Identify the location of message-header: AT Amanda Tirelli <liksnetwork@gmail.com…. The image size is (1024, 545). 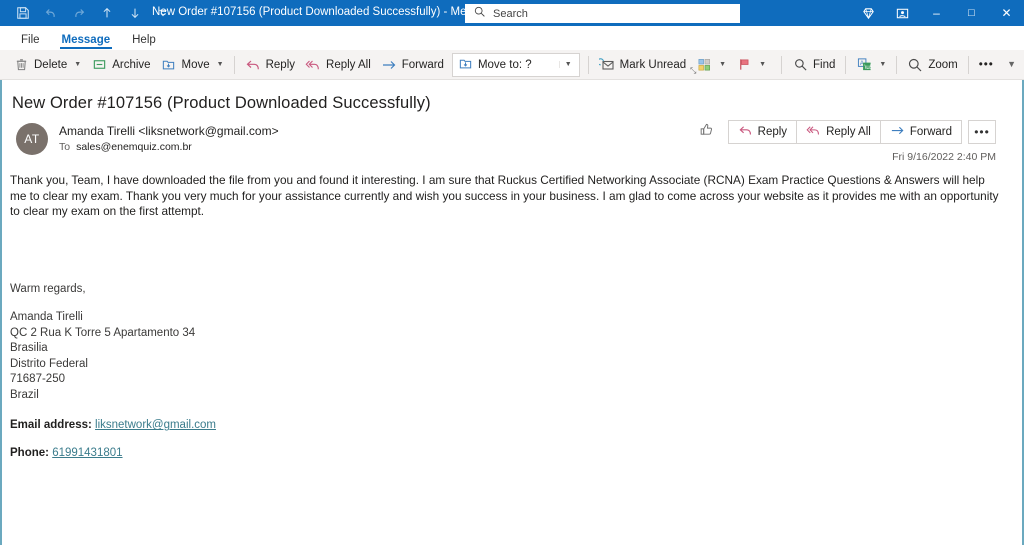
(512, 138).